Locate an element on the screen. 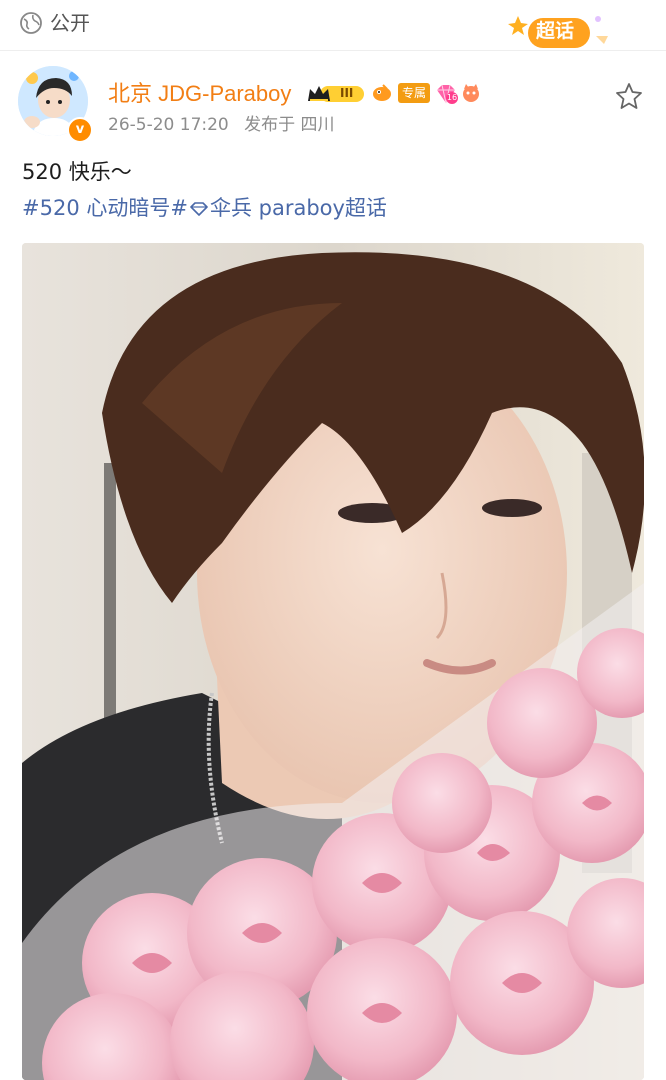  cat-icon is located at coordinates (471, 93).